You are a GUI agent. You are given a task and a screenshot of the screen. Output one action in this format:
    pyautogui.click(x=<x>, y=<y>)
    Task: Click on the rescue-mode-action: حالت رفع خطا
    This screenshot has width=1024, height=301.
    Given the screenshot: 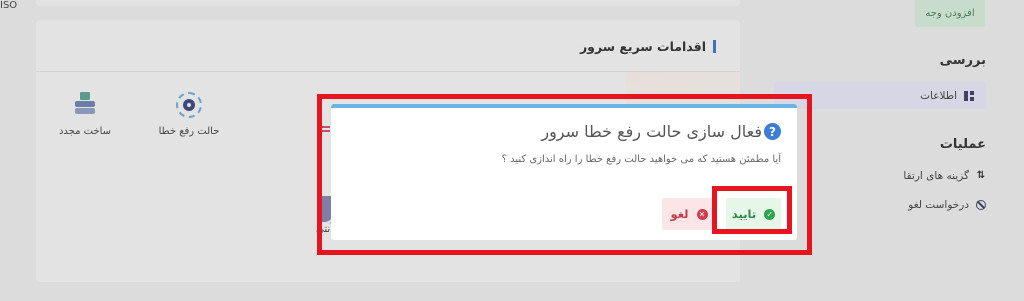 What is the action you would take?
    pyautogui.click(x=189, y=114)
    